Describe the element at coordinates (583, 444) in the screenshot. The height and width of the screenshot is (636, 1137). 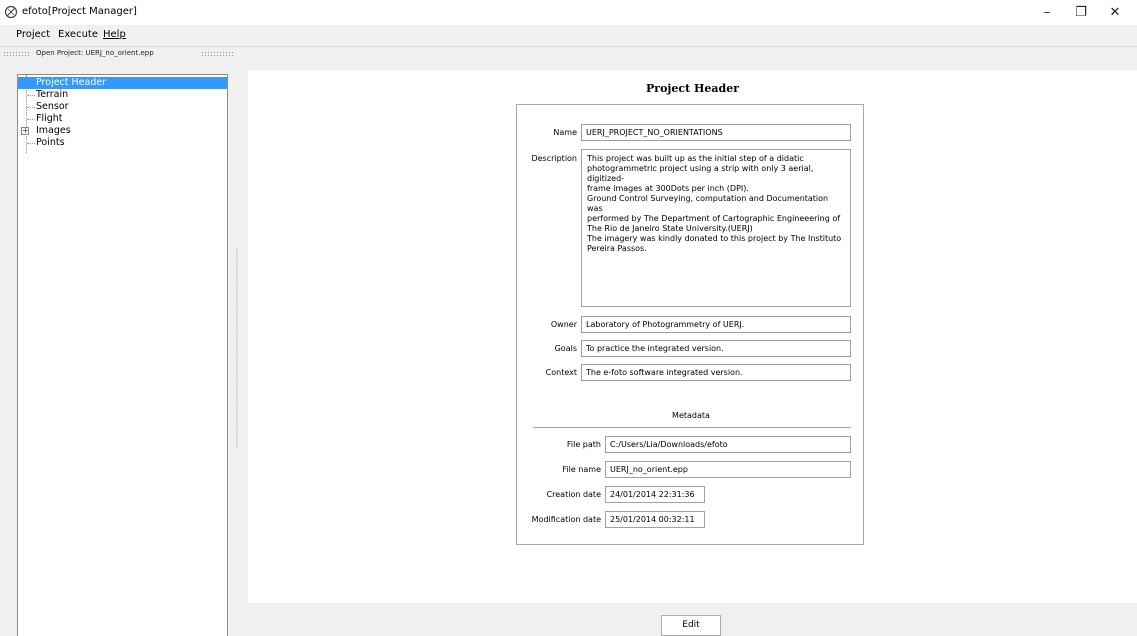
I see `file-path-label: File path` at that location.